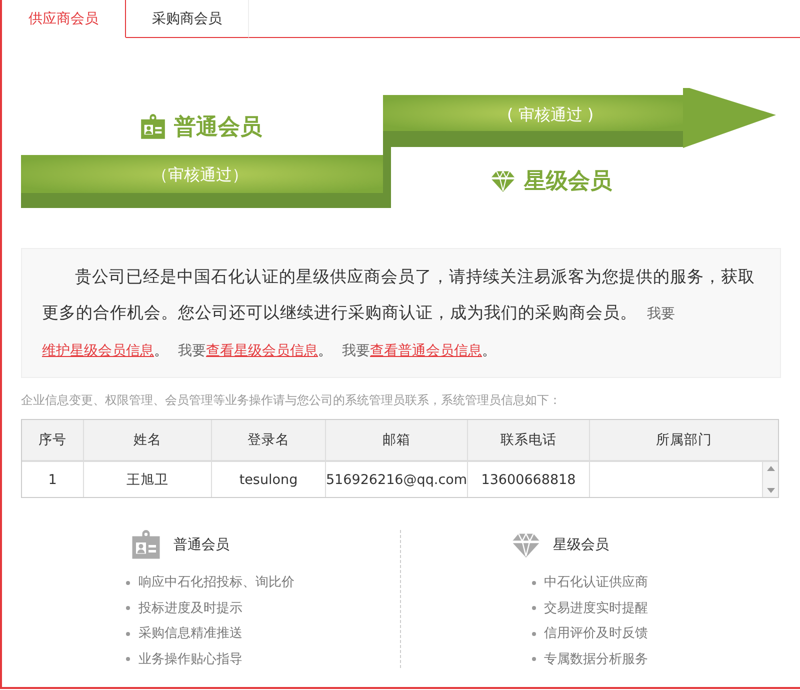 This screenshot has height=690, width=800. Describe the element at coordinates (550, 115) in the screenshot. I see `status-label: ( 审核通过 )` at that location.